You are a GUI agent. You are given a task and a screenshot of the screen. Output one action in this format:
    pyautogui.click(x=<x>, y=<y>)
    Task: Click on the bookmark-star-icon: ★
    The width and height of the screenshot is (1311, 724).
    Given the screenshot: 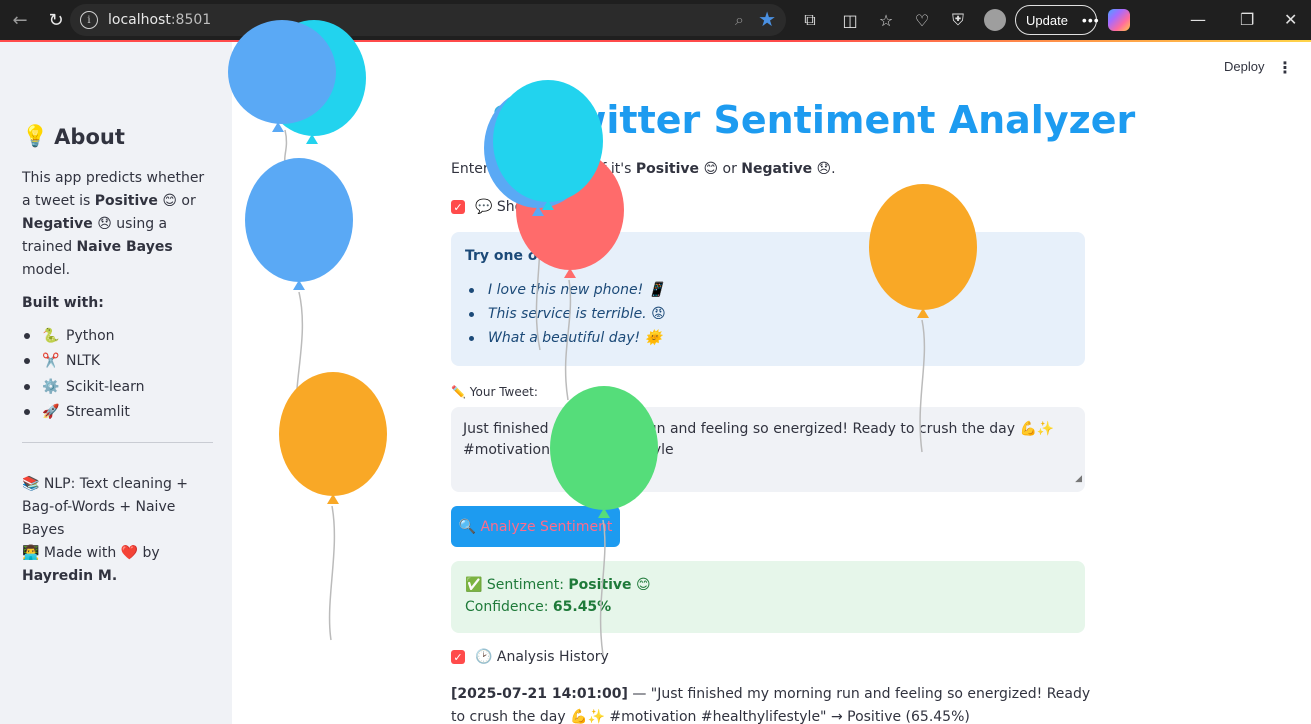 What is the action you would take?
    pyautogui.click(x=767, y=19)
    